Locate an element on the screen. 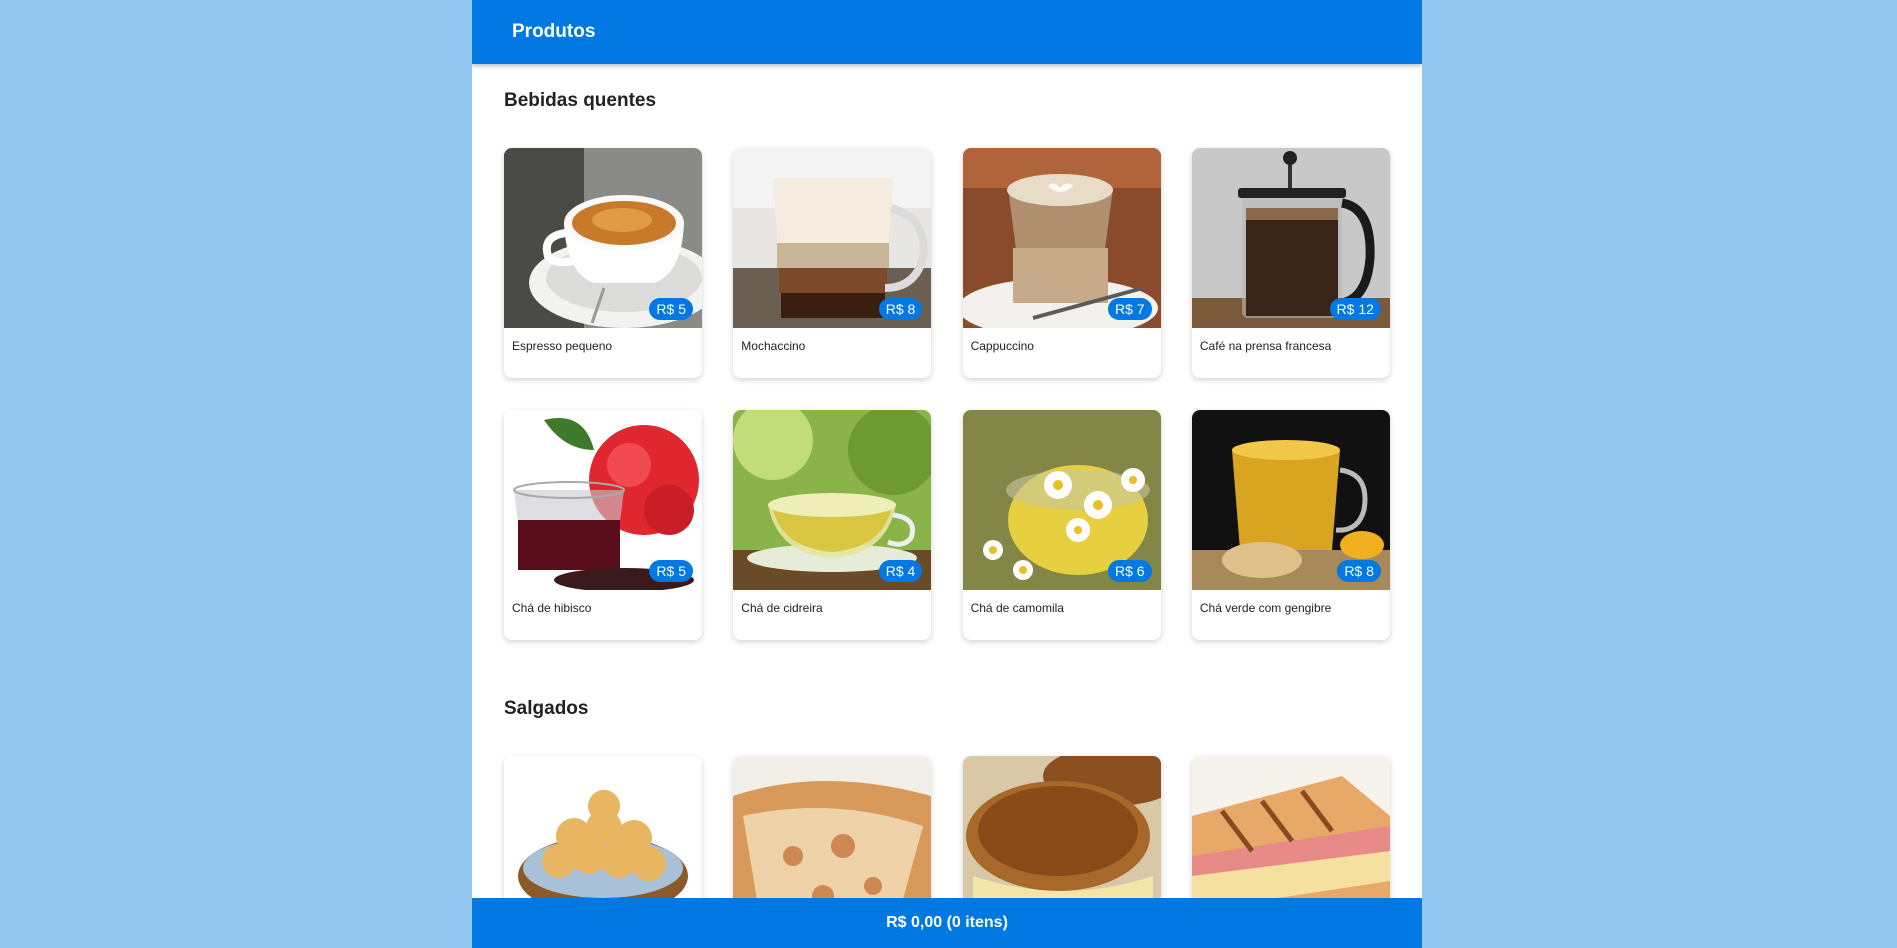  toasted-sandwich-icon is located at coordinates (1061, 827).